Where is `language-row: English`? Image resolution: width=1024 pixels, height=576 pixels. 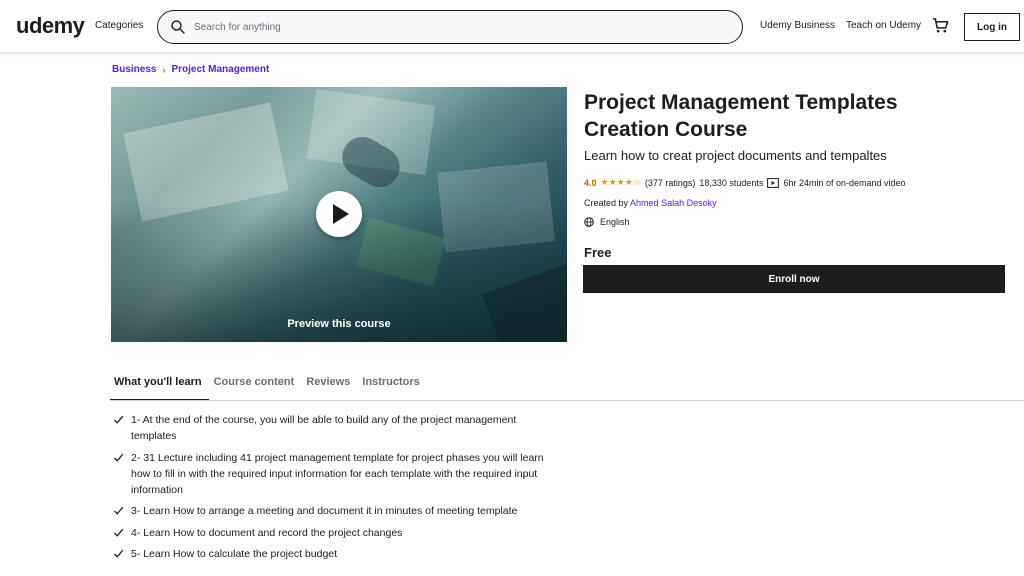
language-row: English is located at coordinates (607, 222).